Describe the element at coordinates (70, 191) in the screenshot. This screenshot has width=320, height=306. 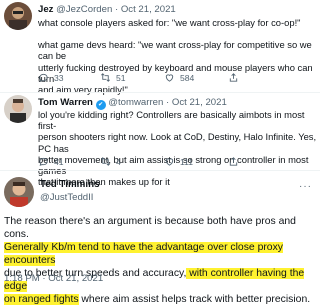
I see `tweet-header: Ted Timmins @JustTeddII` at that location.